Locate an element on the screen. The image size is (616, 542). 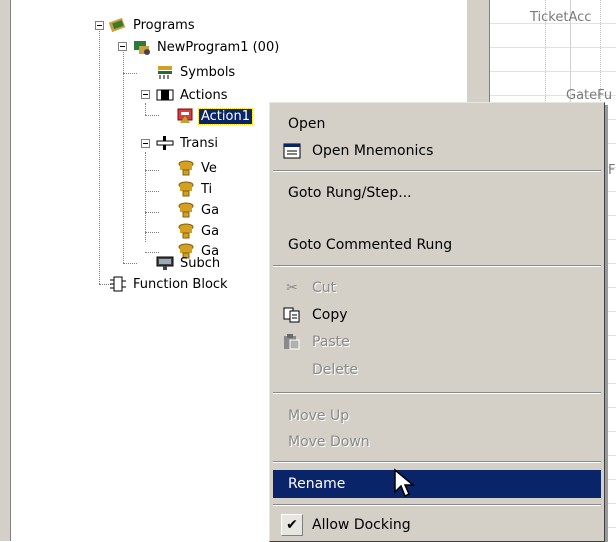
menu-item-label: Open Mnemonics is located at coordinates (373, 151).